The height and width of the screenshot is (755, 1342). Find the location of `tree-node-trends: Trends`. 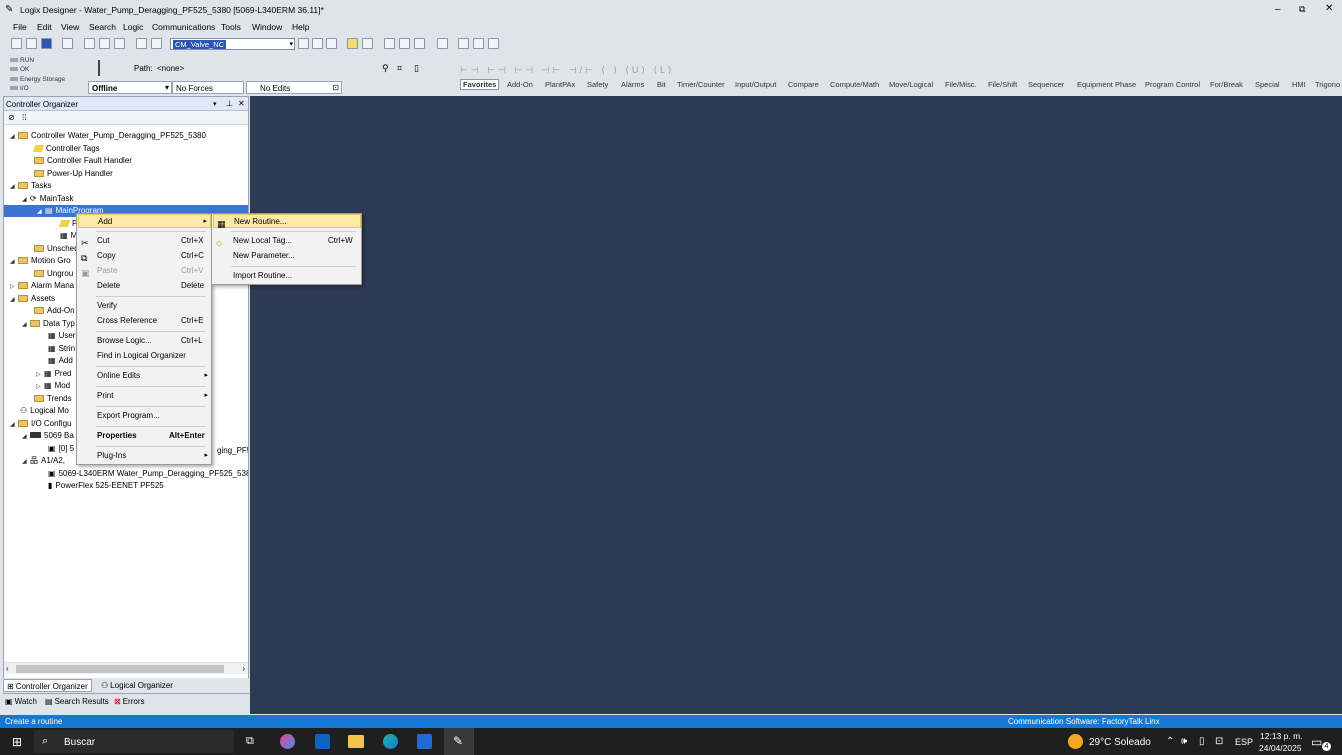

tree-node-trends: Trends is located at coordinates (53, 399).